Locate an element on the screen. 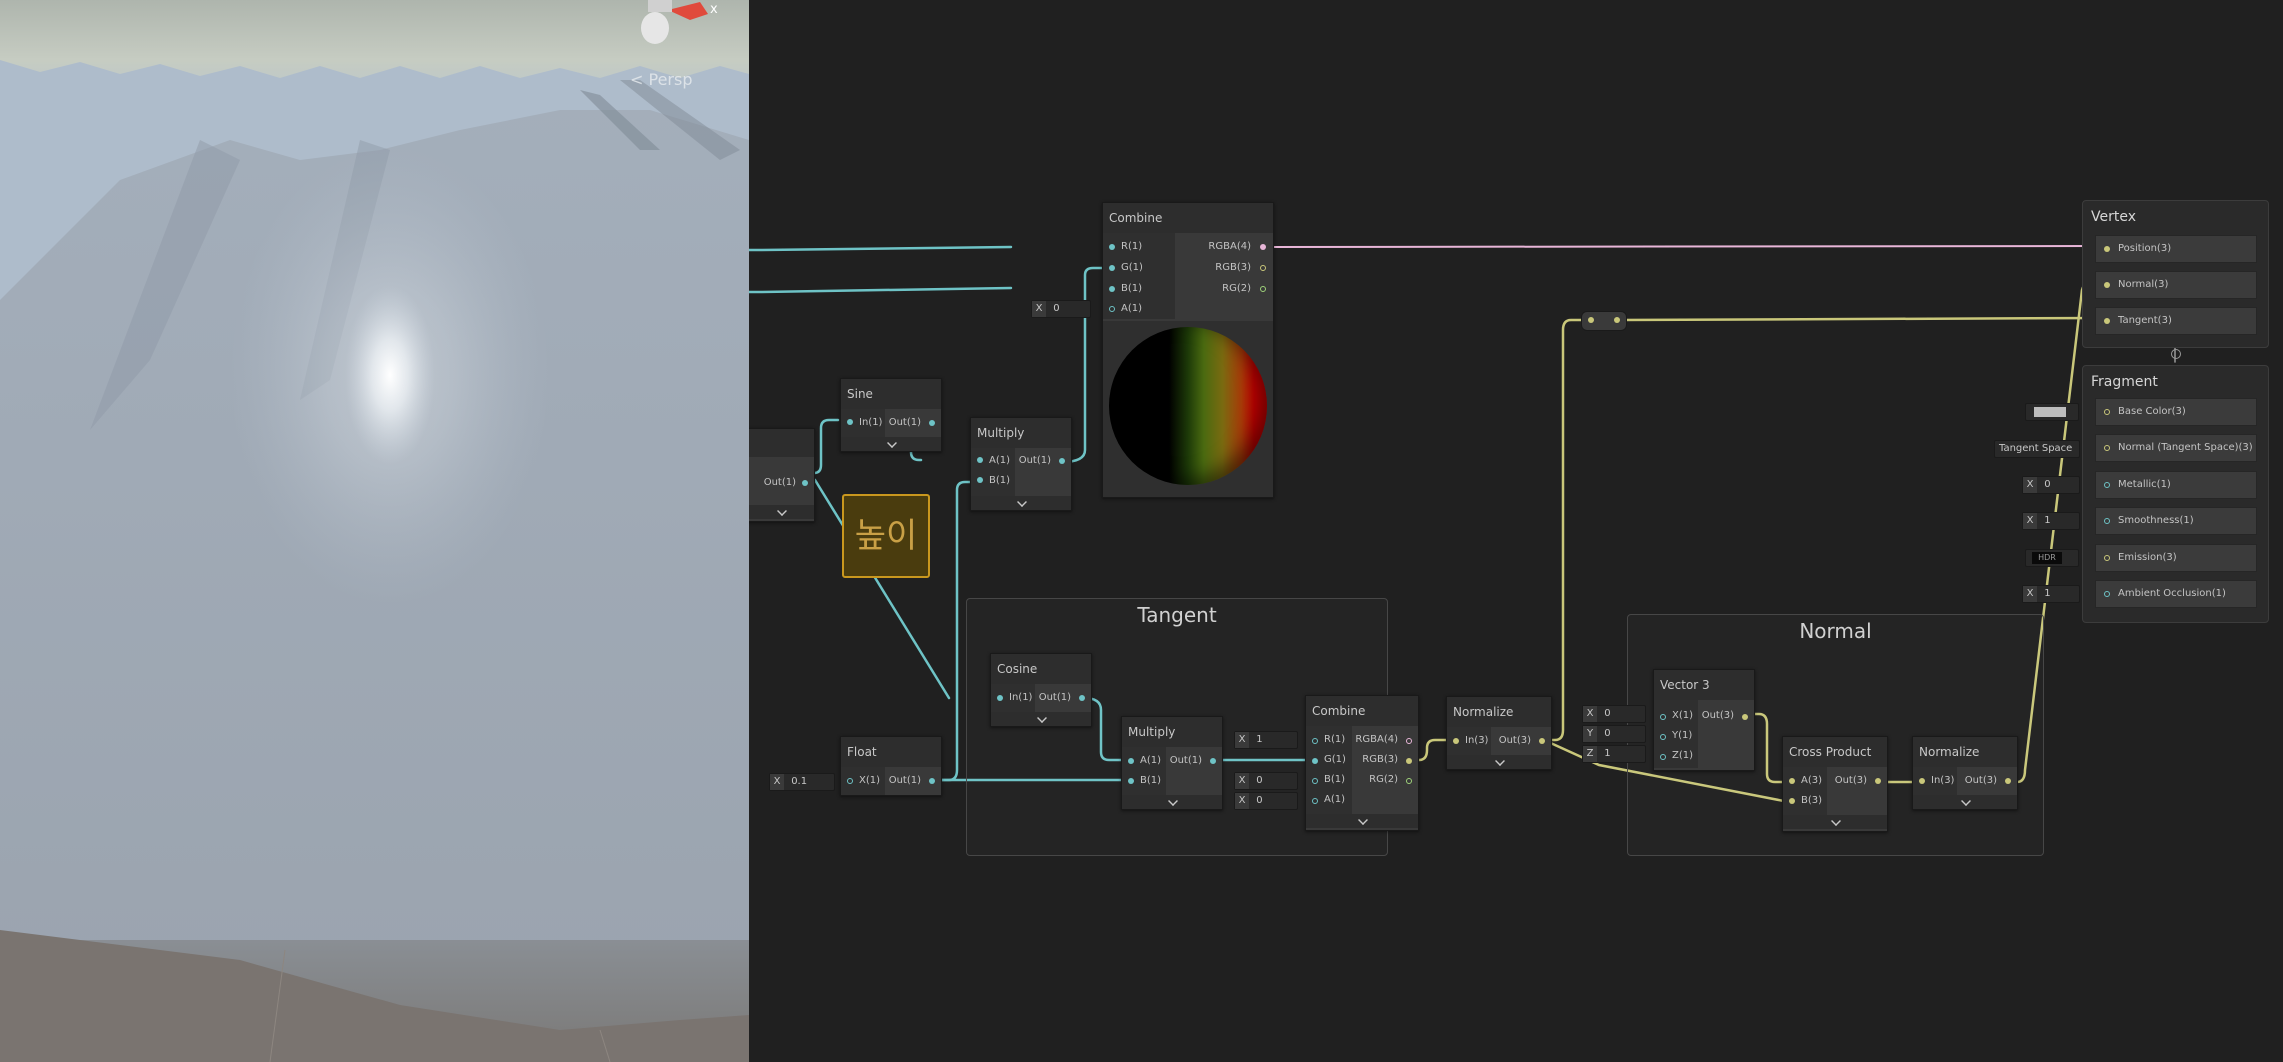 The image size is (2283, 1062). ao-field: X 1 is located at coordinates (2051, 594).